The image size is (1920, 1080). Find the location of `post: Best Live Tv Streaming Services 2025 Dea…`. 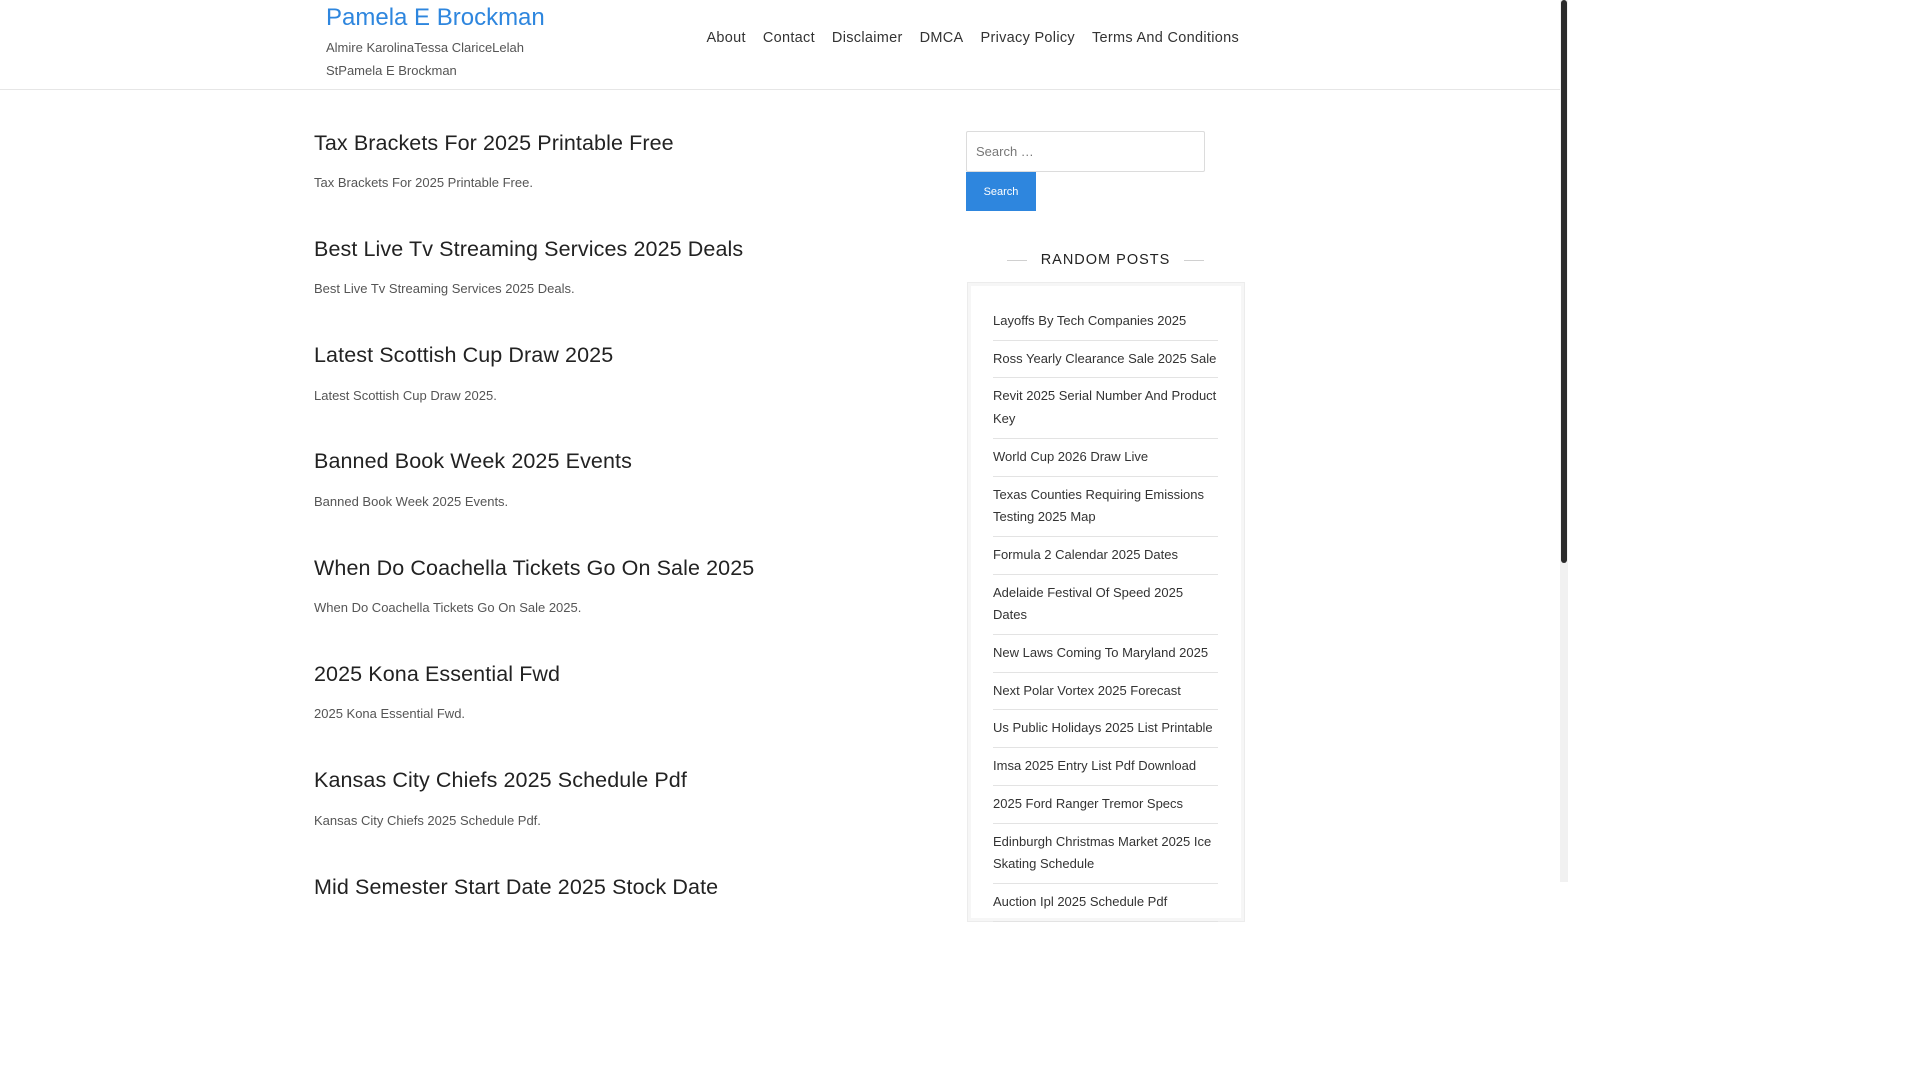

post: Best Live Tv Streaming Services 2025 Dea… is located at coordinates (624, 281).